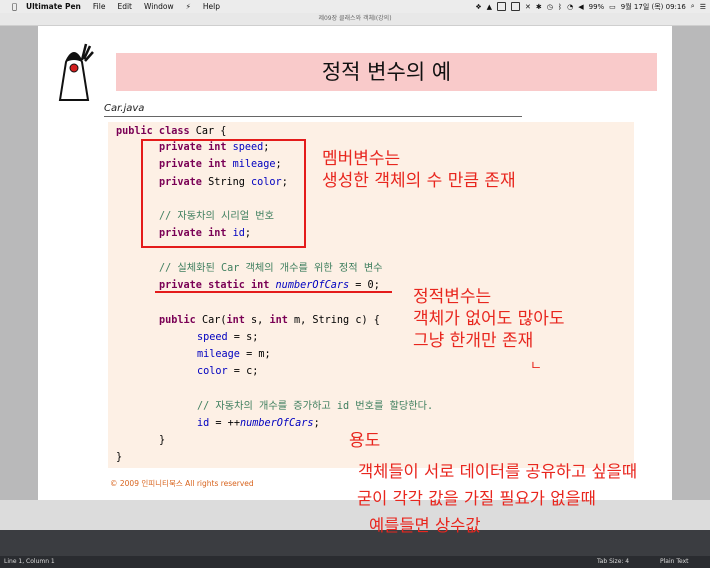 Image resolution: width=710 pixels, height=568 pixels. I want to click on tab-size: Tab Size: 4, so click(613, 562).